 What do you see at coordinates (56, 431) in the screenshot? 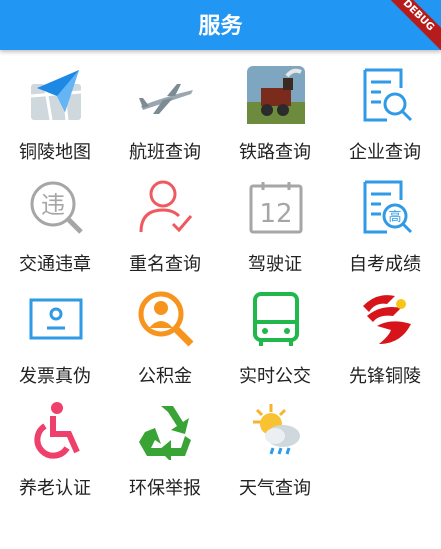
I see `wheelchair-icon` at bounding box center [56, 431].